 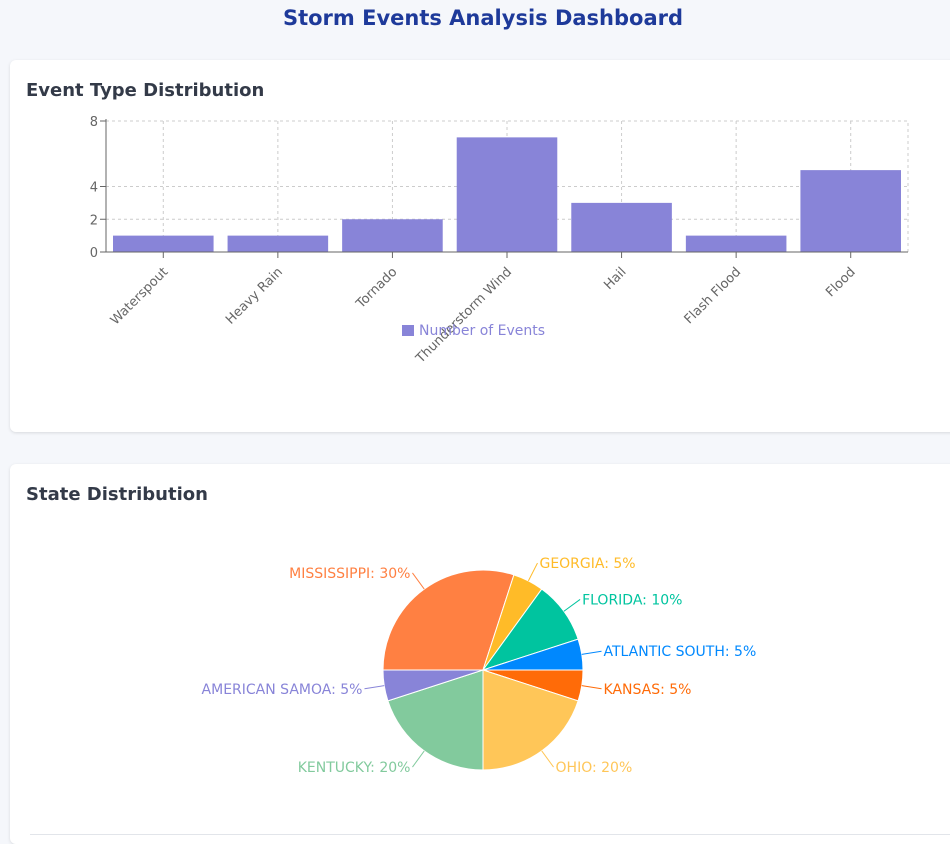 I want to click on pie-label-kansas: KANSAS: 5%, so click(x=648, y=690).